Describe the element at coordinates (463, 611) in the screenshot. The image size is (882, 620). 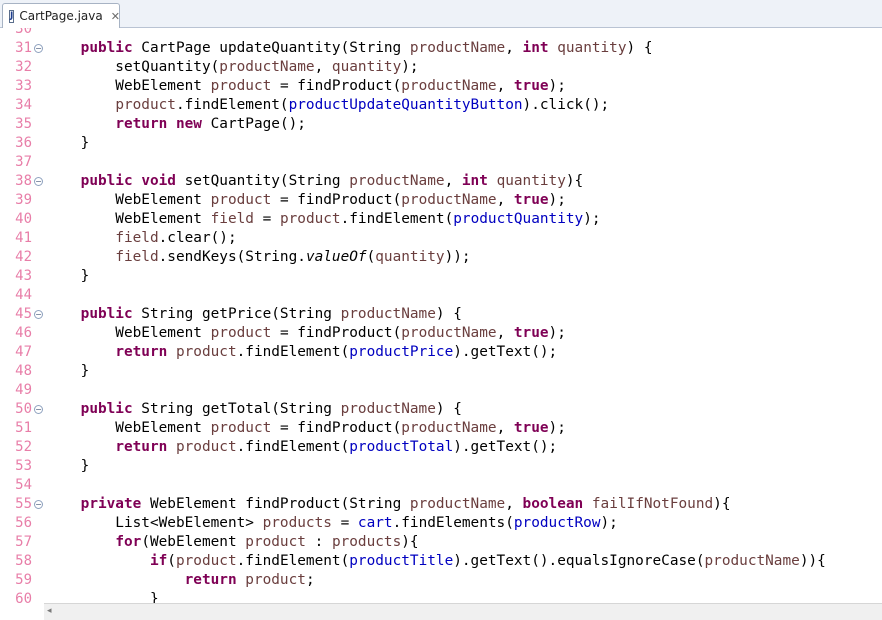
I see `horizontal-scrollbar: ◂` at that location.